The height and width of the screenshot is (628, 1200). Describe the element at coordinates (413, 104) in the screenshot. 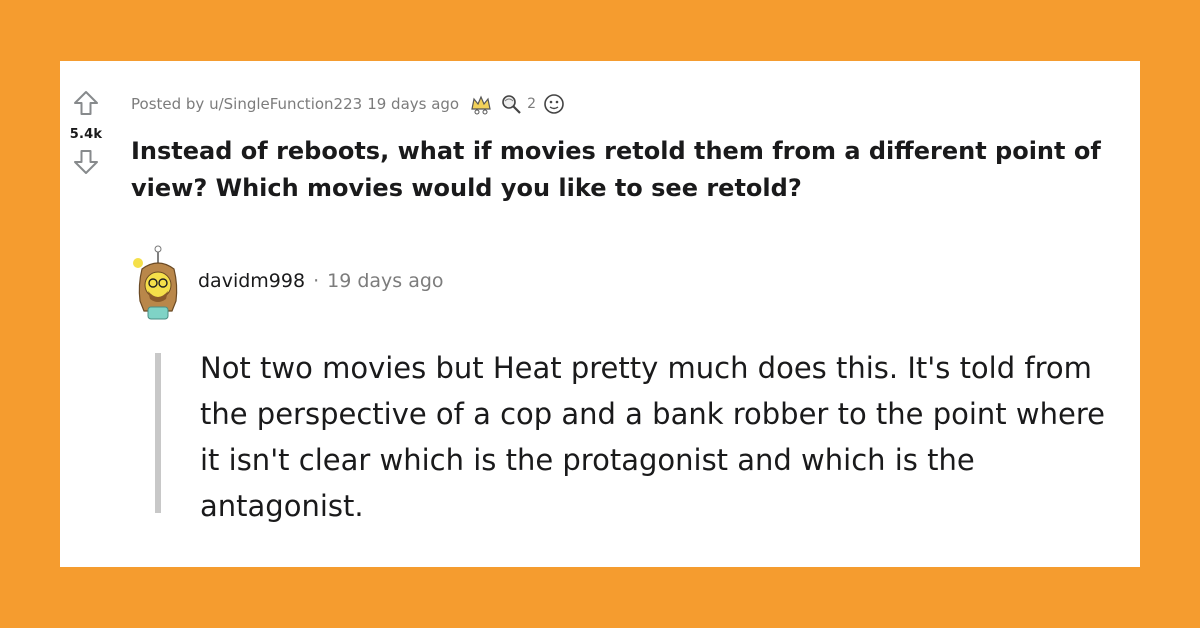

I see `posted-time: 19 days ago` at that location.